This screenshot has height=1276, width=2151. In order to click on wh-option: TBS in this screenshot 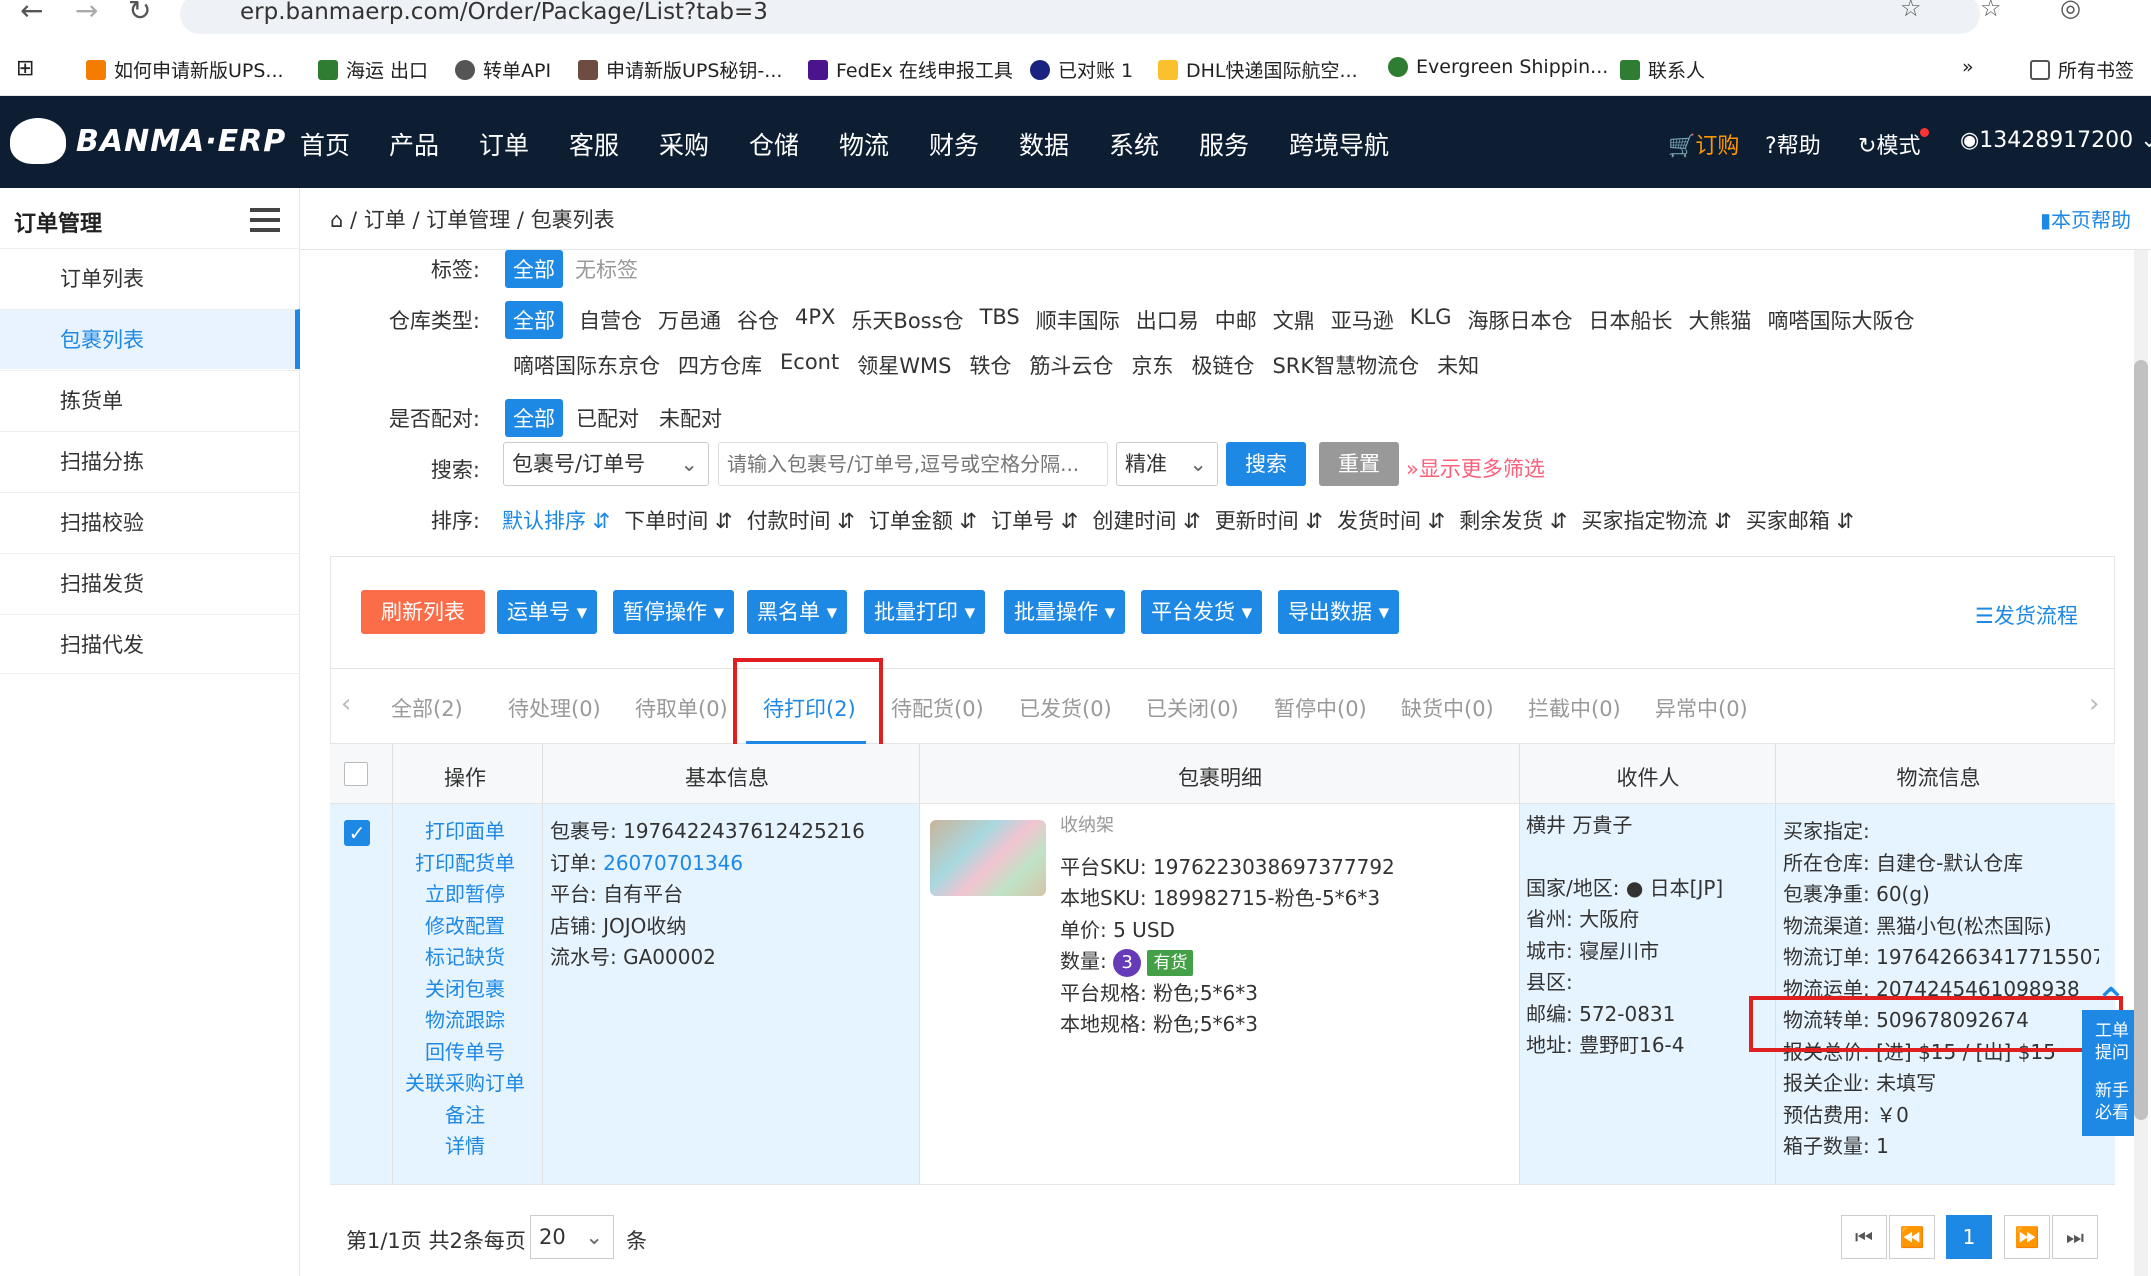, I will do `click(1000, 320)`.